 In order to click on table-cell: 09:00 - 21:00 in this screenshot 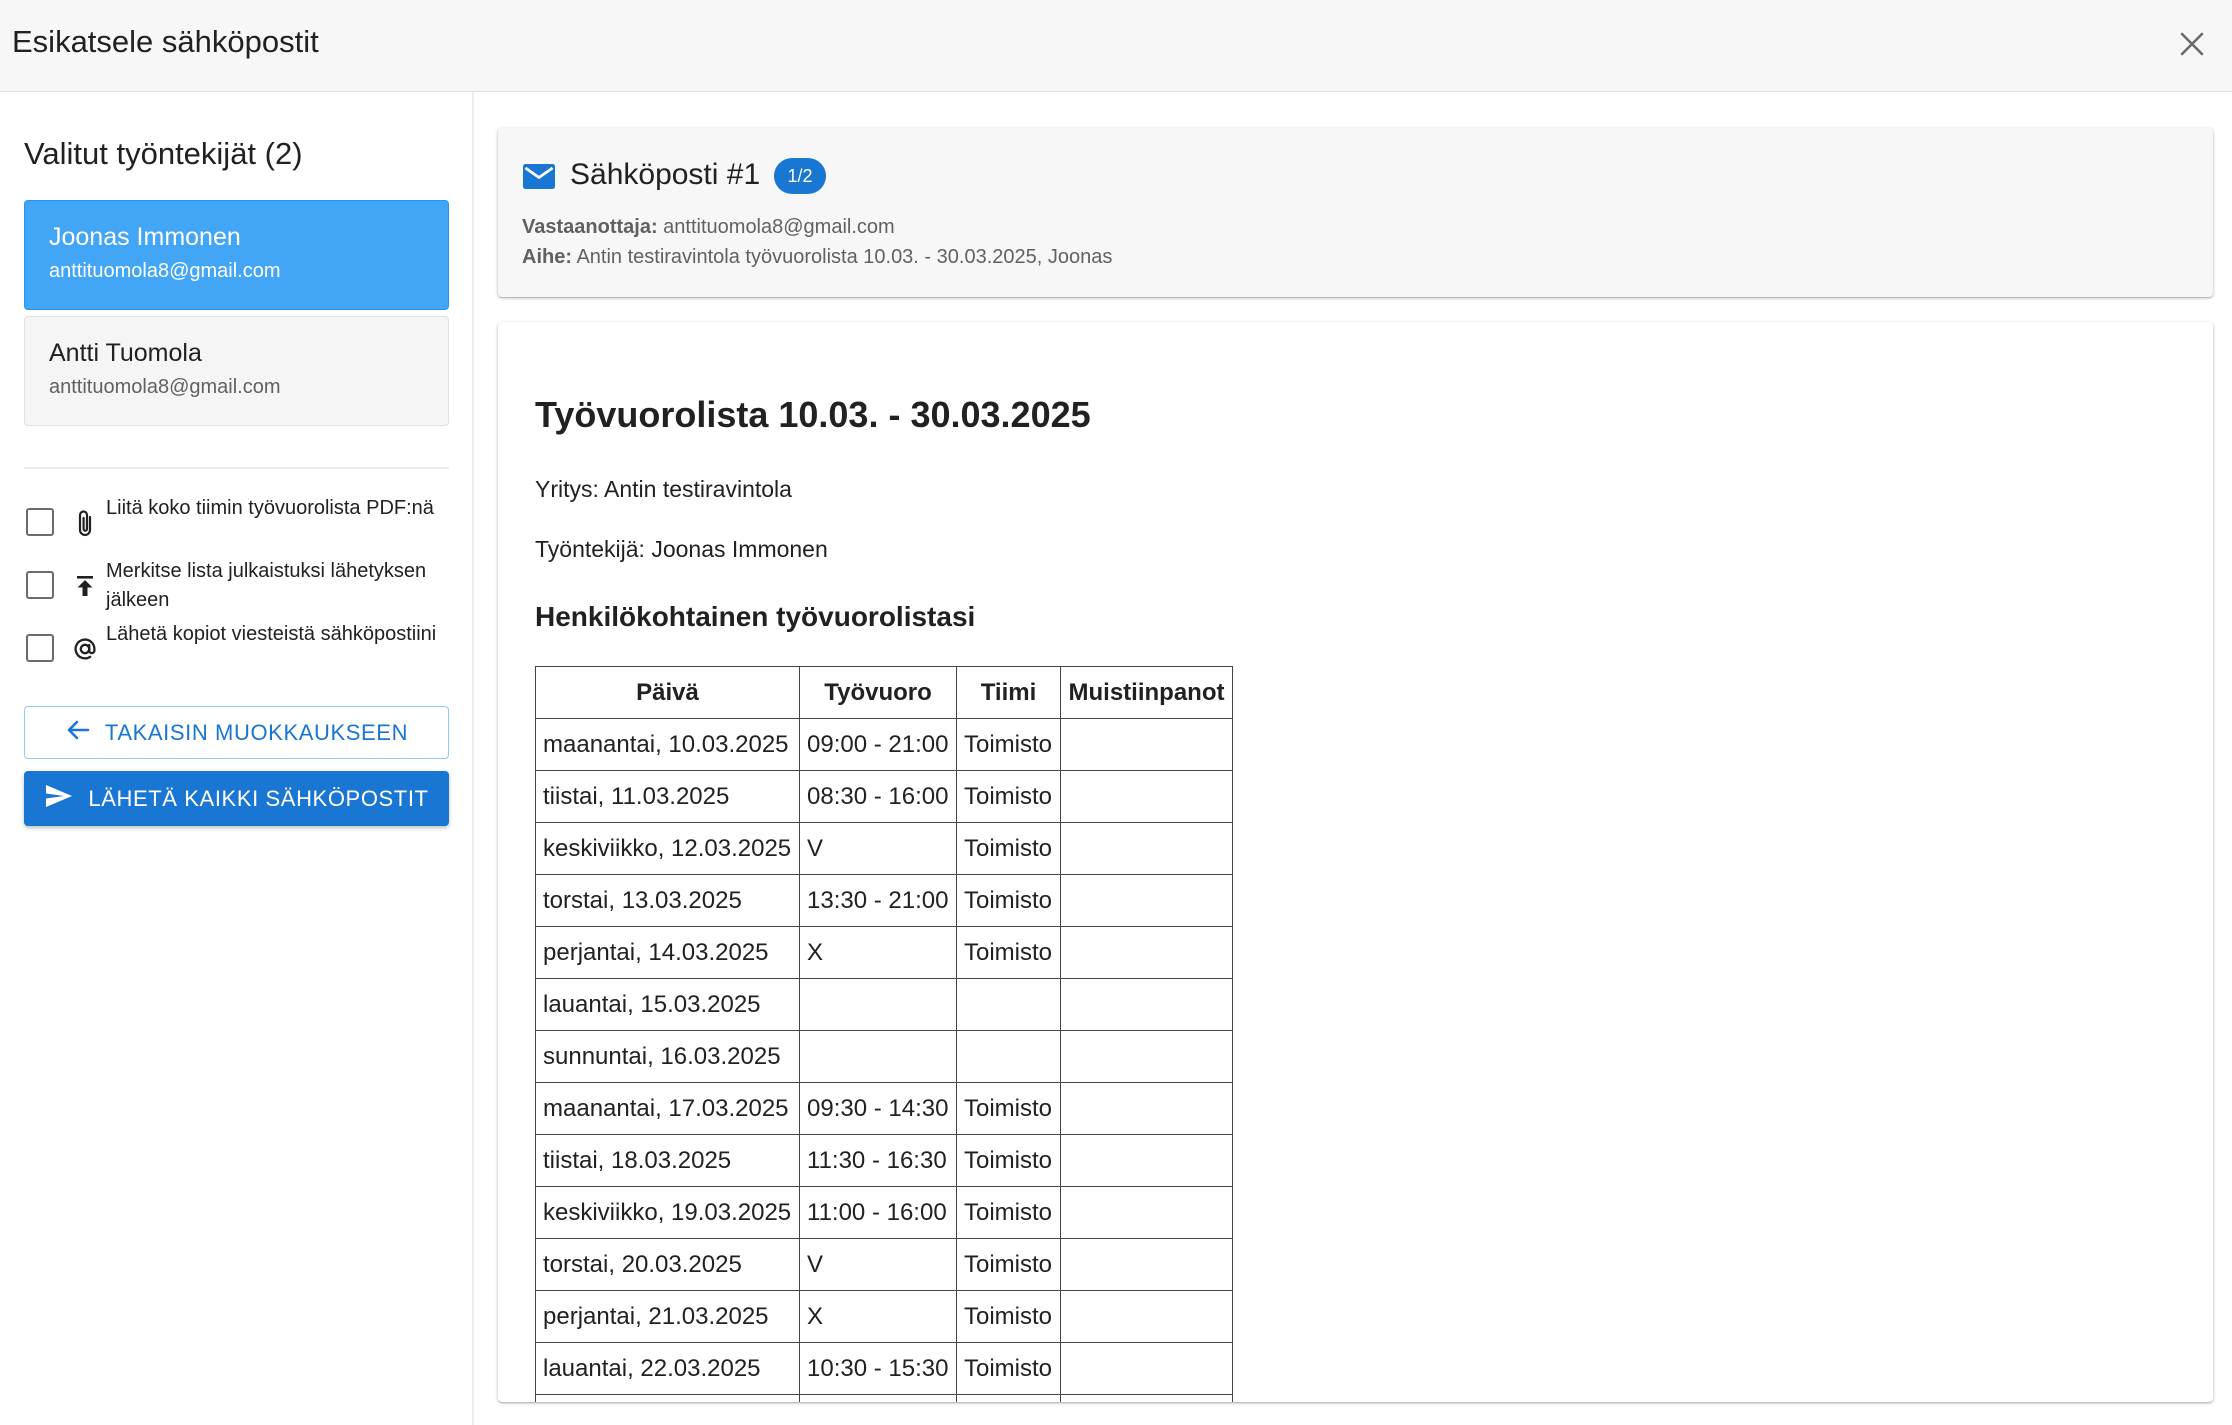, I will do `click(878, 744)`.